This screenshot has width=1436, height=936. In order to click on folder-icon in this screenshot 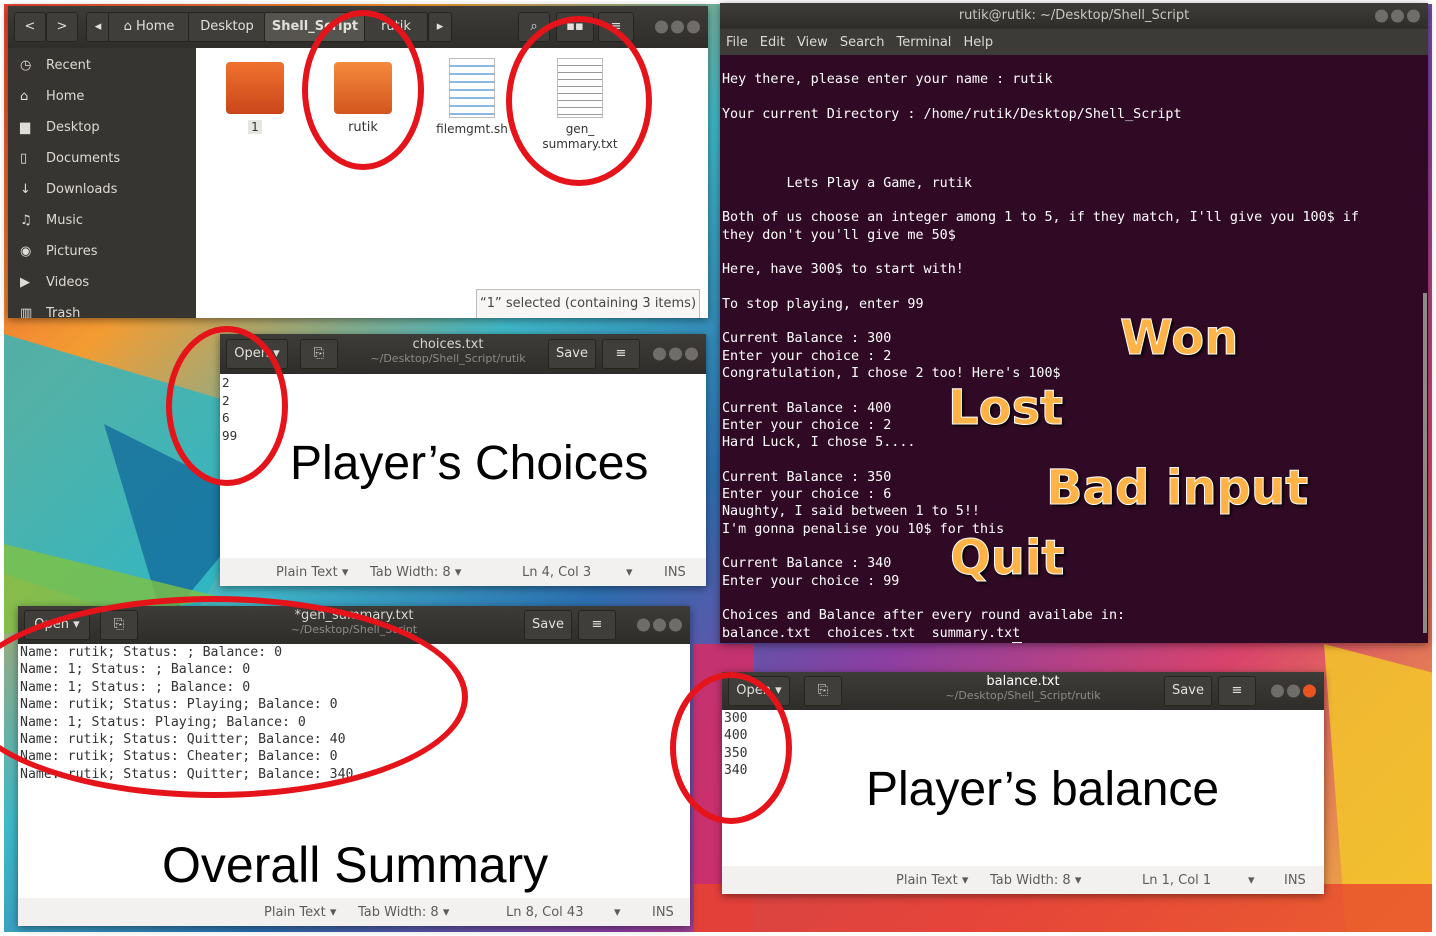, I will do `click(255, 88)`.